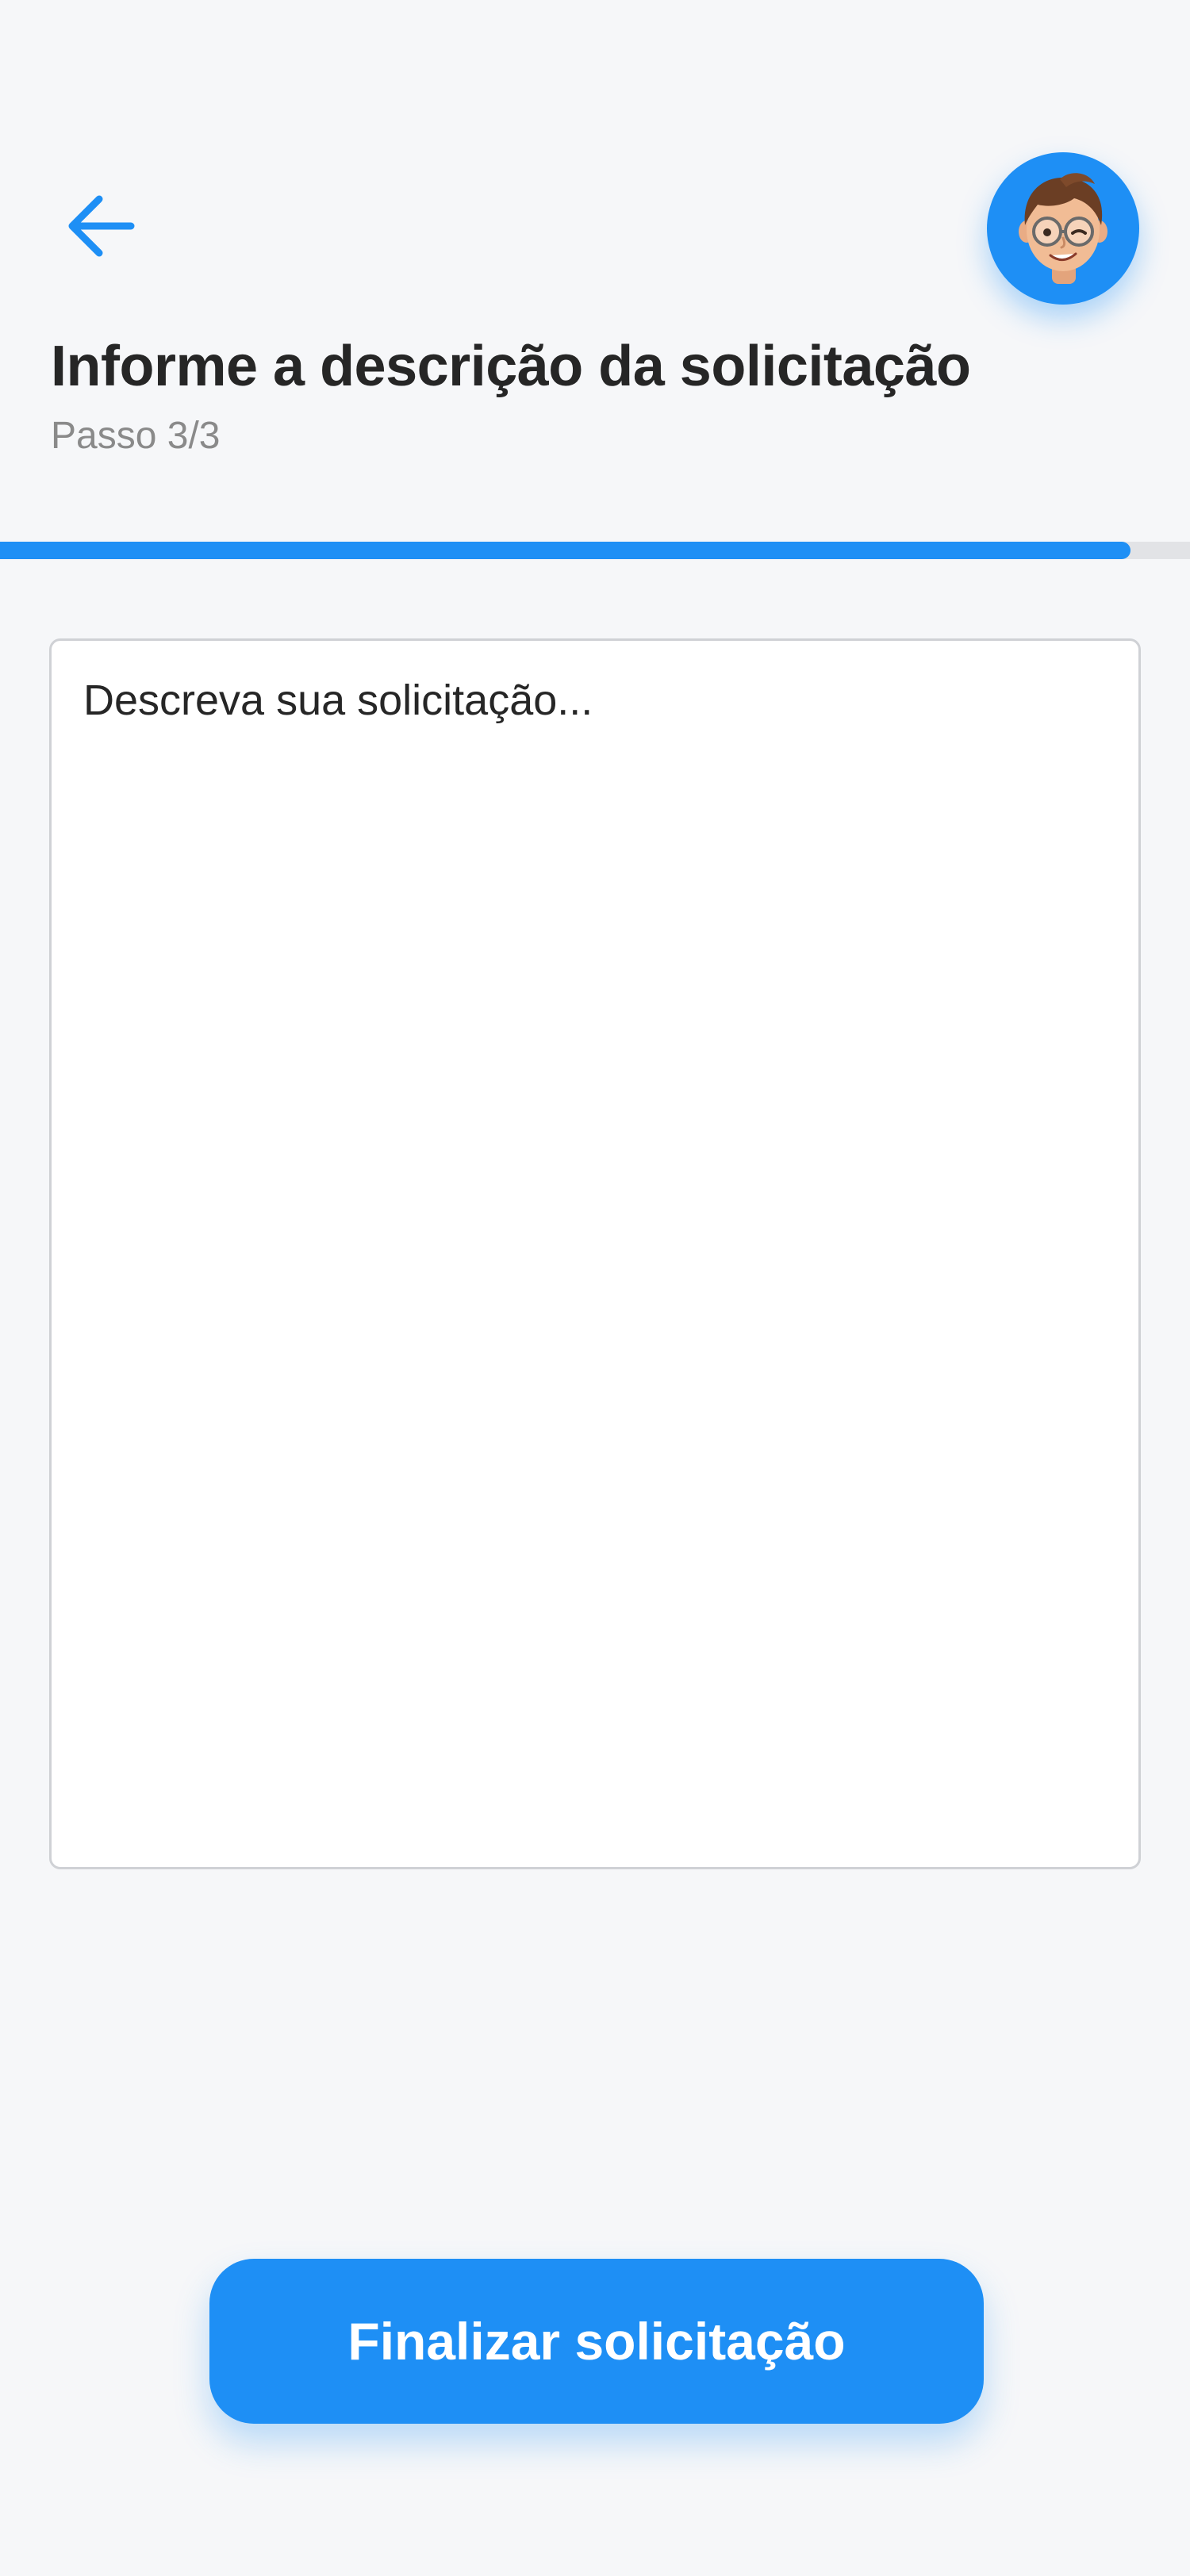  I want to click on page-title: Informe a descrição da solicitação, so click(511, 367).